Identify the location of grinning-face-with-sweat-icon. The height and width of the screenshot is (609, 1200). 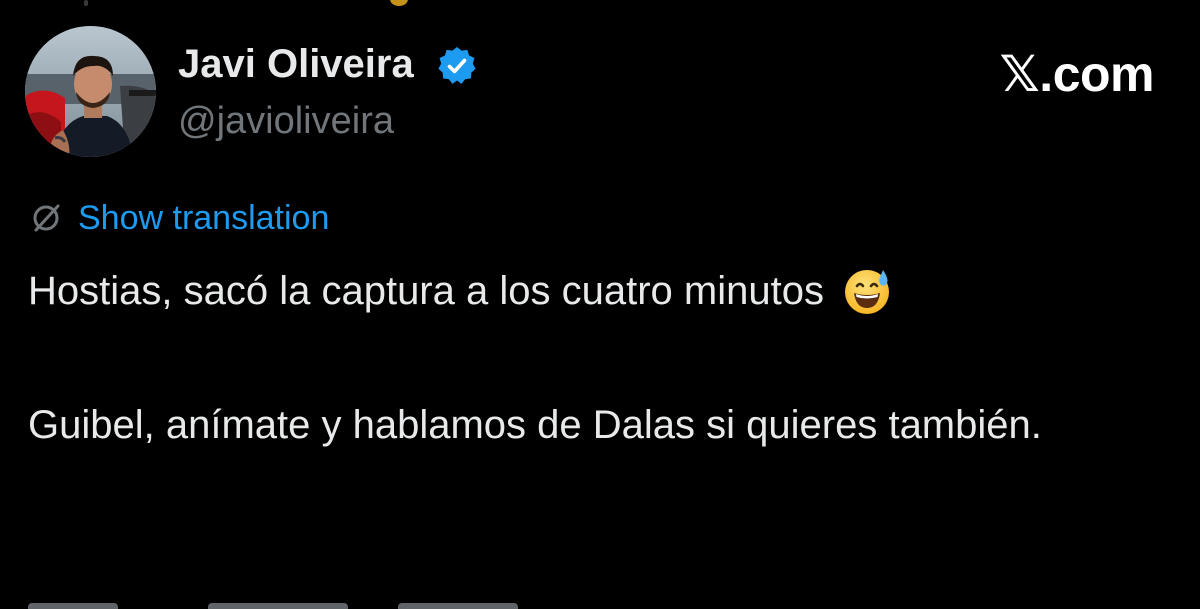
(866, 292).